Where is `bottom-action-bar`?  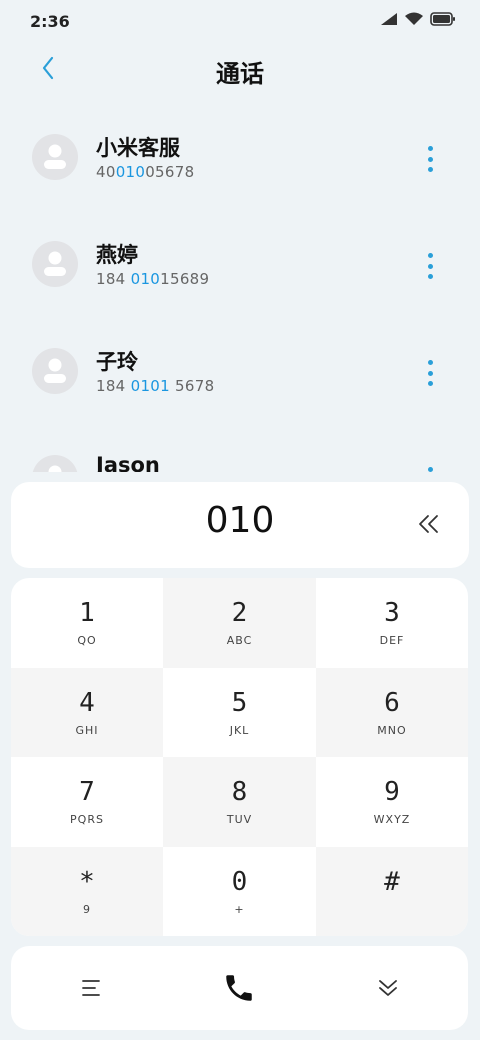 bottom-action-bar is located at coordinates (239, 988).